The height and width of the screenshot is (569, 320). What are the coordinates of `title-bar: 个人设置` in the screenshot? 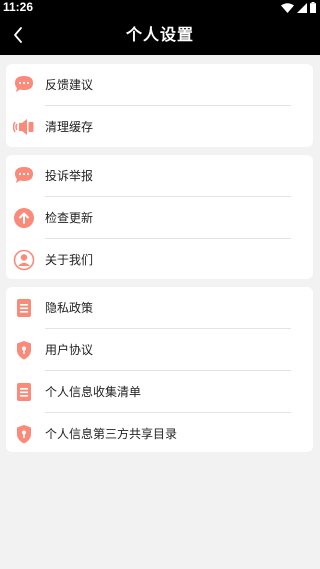 It's located at (160, 35).